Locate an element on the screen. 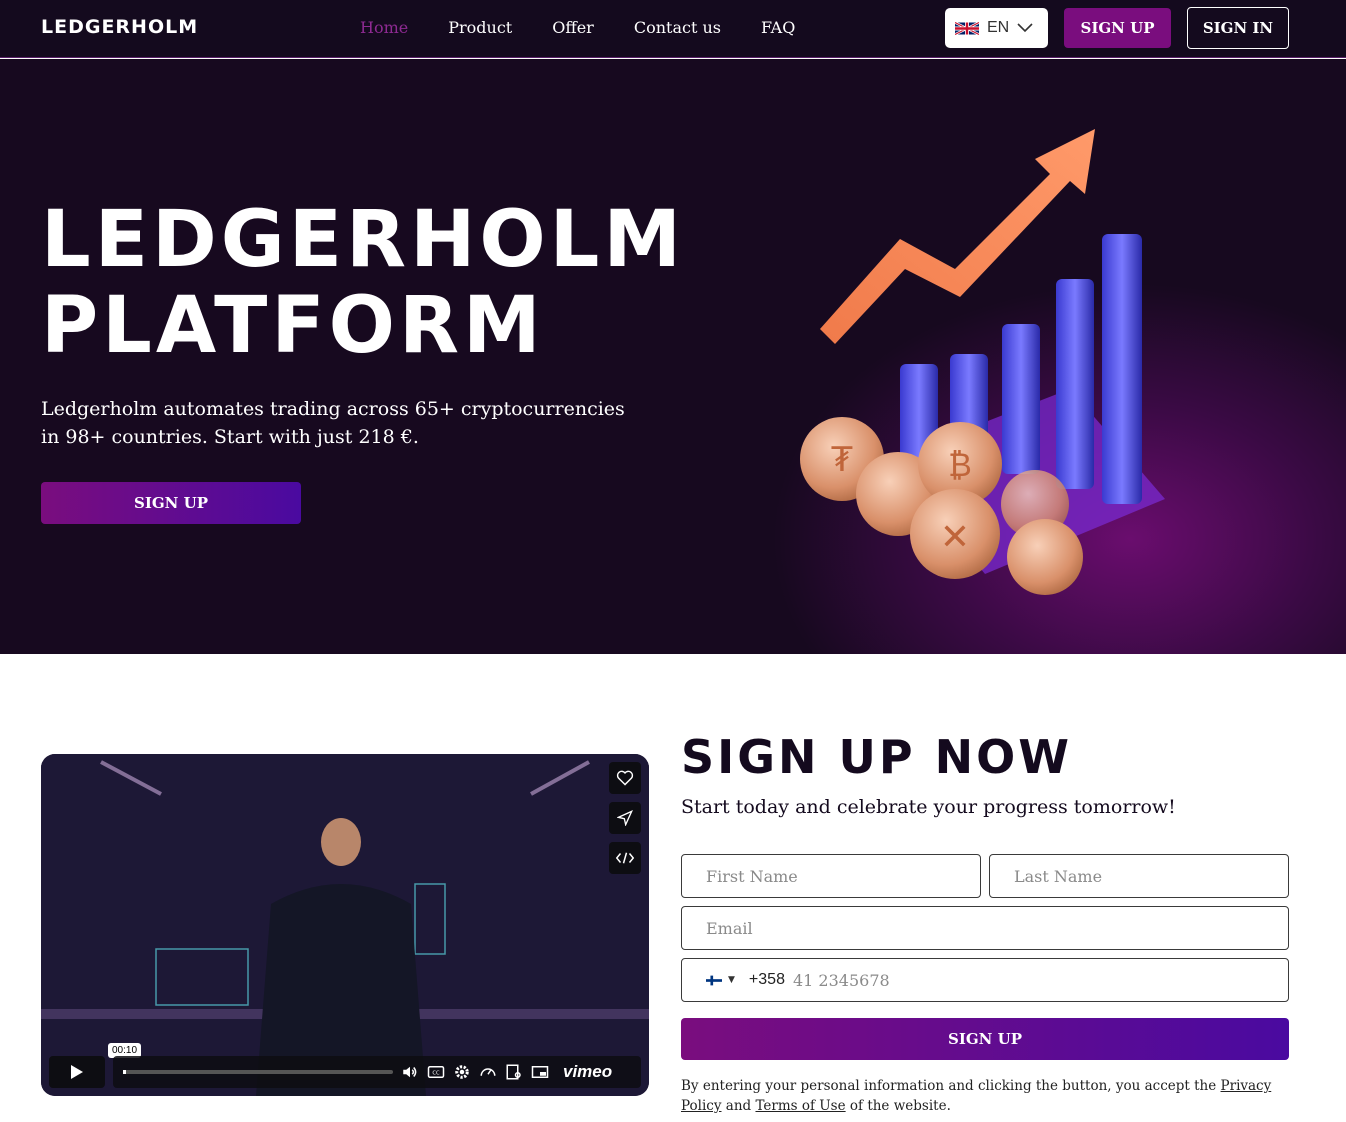  growth-chart-illustration: ₮ ₿ ✕ is located at coordinates (982, 362).